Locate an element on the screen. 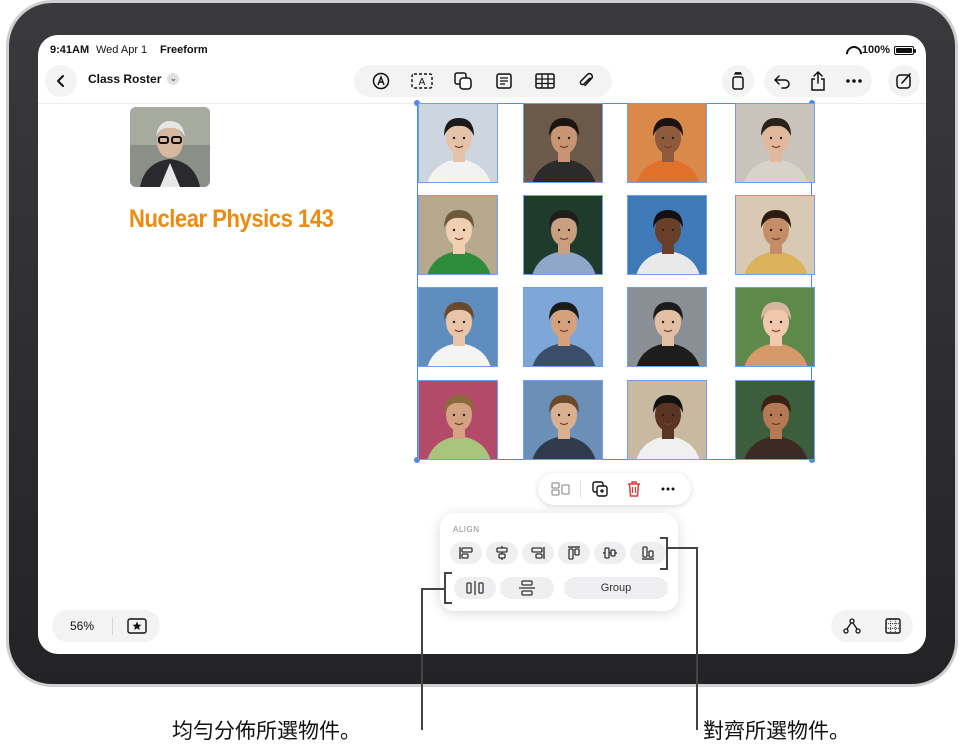 The height and width of the screenshot is (753, 966). share-icon is located at coordinates (818, 81).